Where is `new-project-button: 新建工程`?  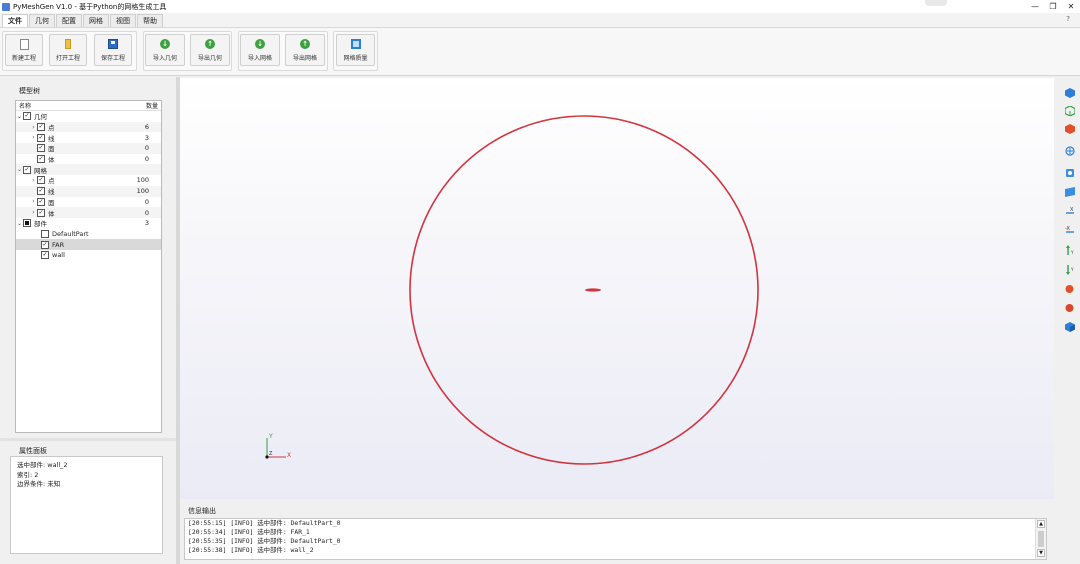 new-project-button: 新建工程 is located at coordinates (24, 50).